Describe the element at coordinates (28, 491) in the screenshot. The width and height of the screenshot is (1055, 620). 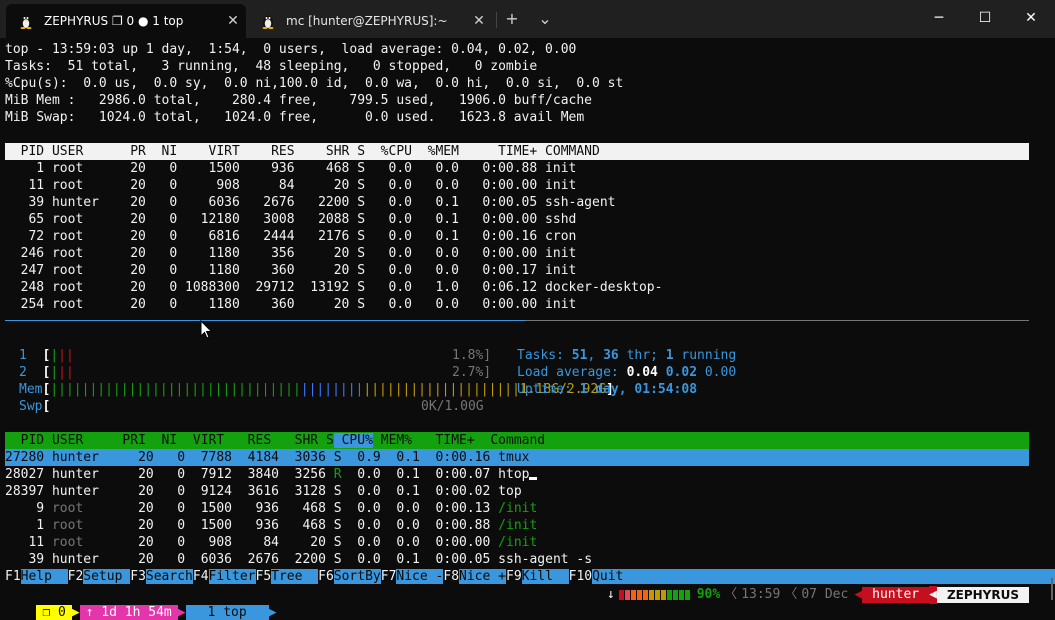
I see `cell-pid: 28397` at that location.